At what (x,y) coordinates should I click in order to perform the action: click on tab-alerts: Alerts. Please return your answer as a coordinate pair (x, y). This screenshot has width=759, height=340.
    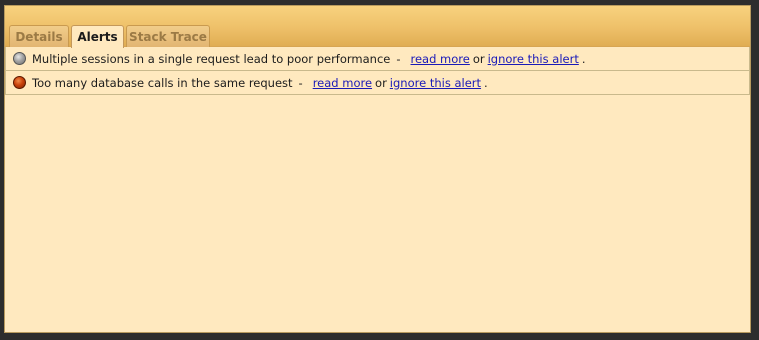
    Looking at the image, I should click on (97, 36).